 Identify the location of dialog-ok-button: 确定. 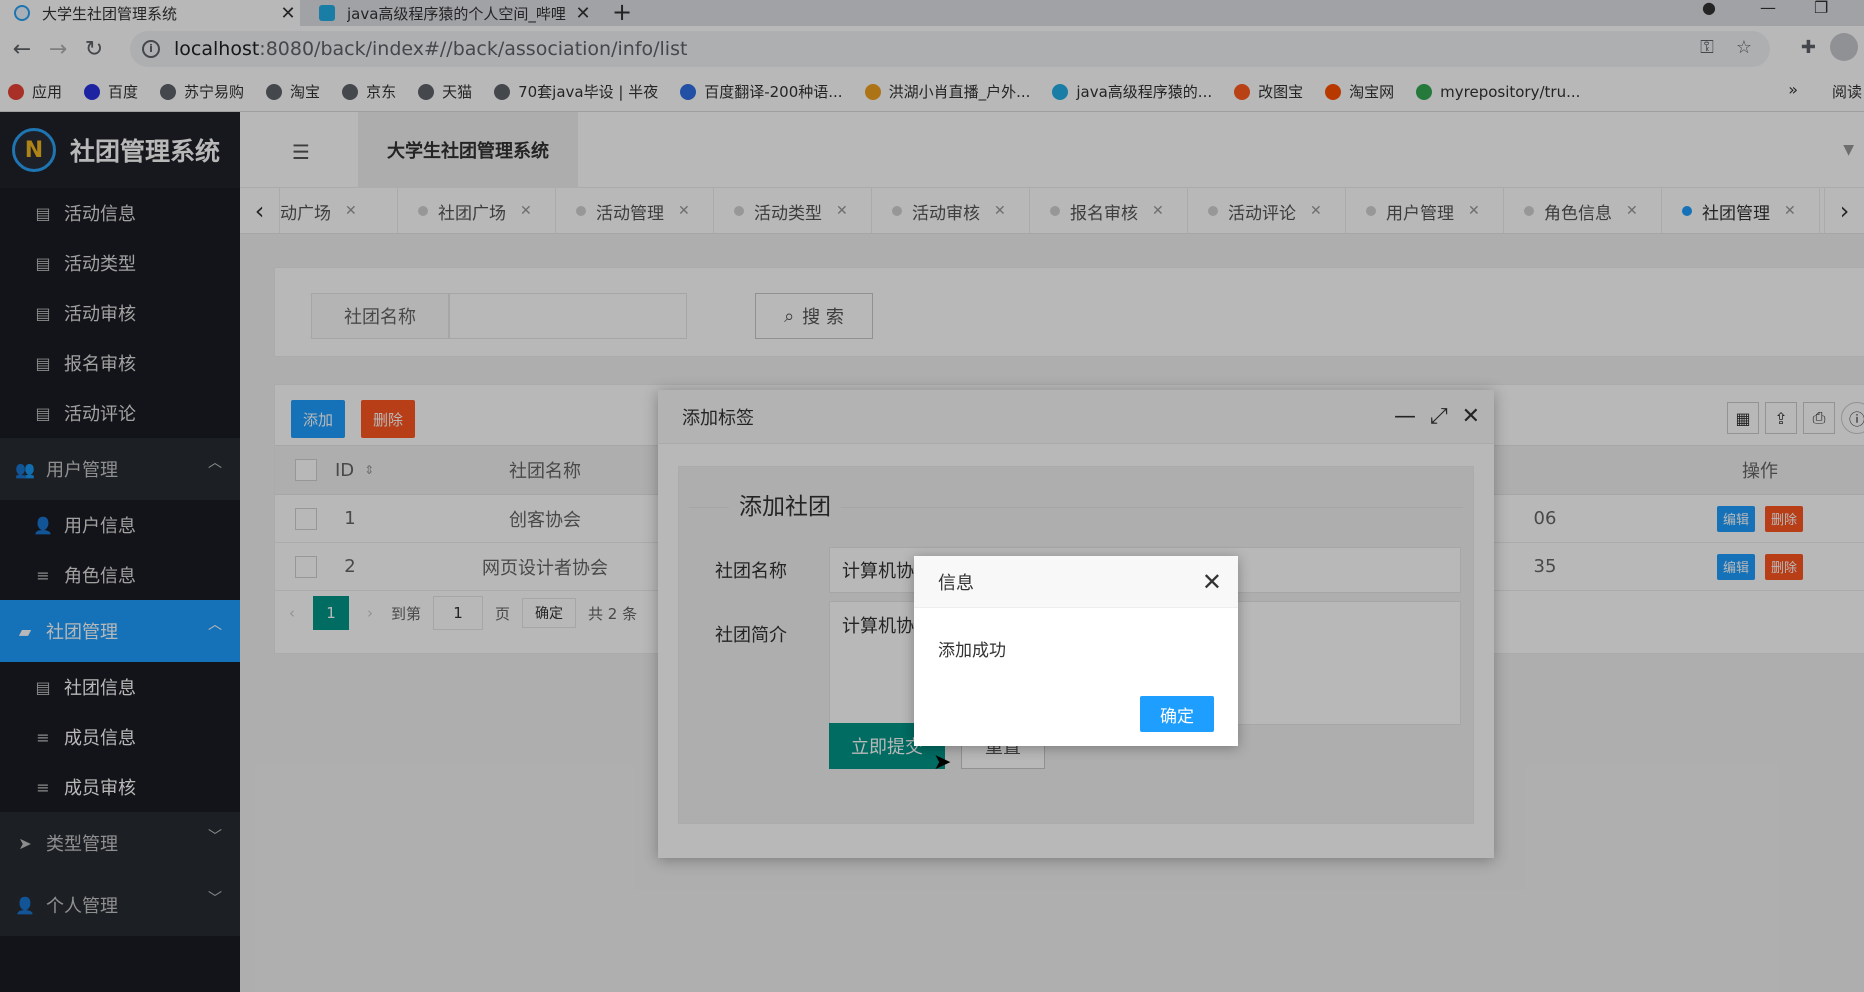
(1177, 714).